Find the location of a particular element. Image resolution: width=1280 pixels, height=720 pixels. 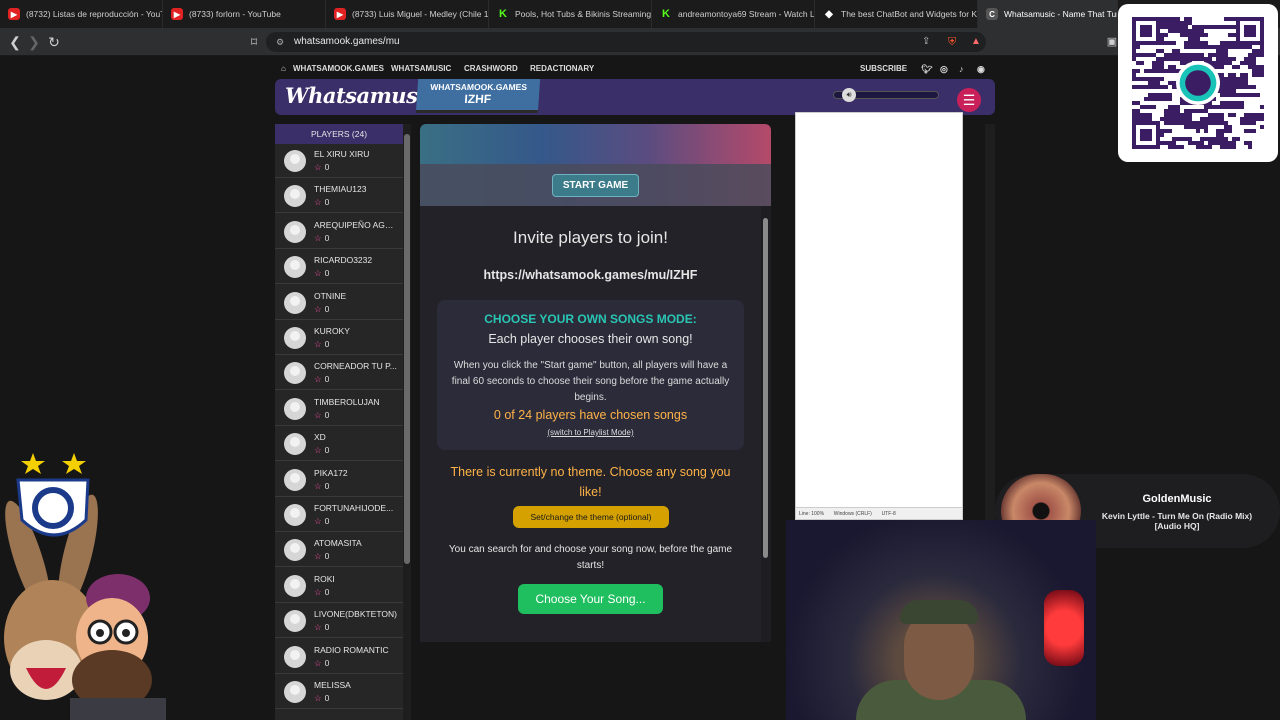

tab-title: Whatsamusic - Name That Tune is located at coordinates (1061, 14).